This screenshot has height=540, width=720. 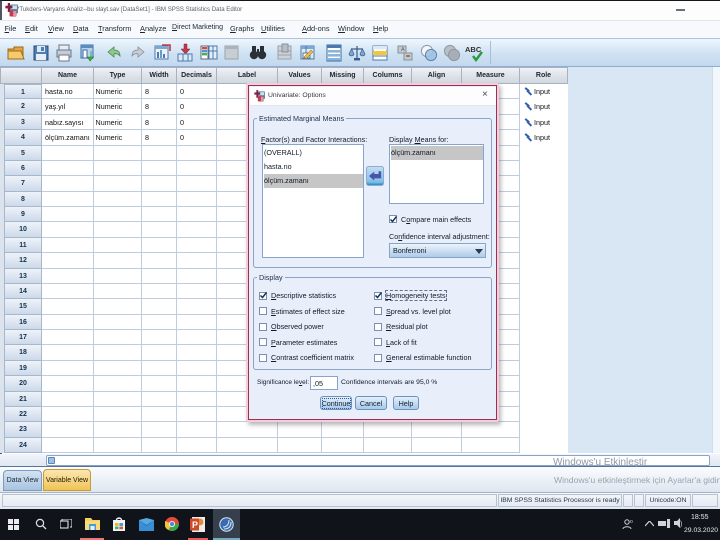 I want to click on svg-text: ABC, so click(x=473, y=49).